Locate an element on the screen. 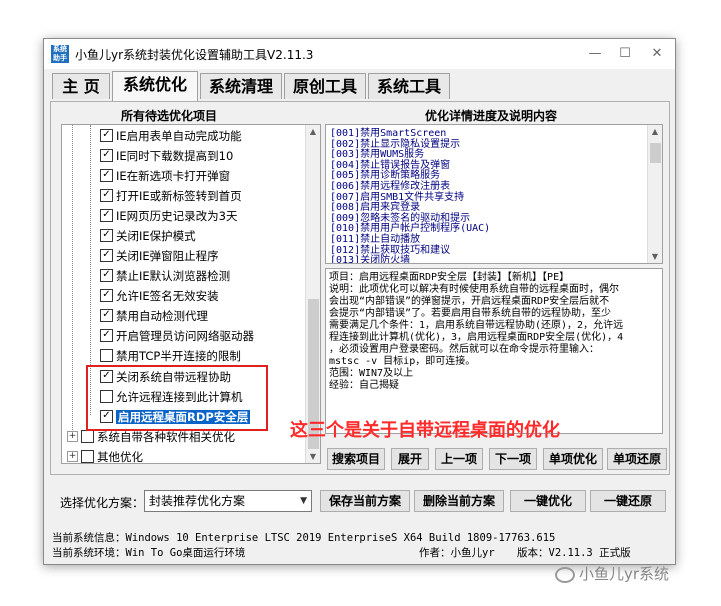 The width and height of the screenshot is (721, 606). chevron-down-icon: ▼ is located at coordinates (303, 501).